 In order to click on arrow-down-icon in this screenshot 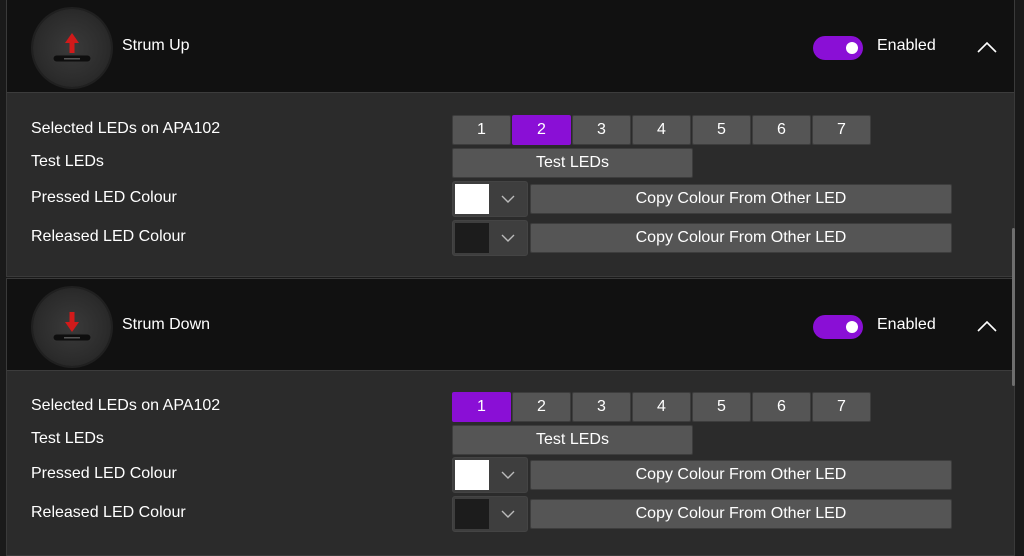, I will do `click(72, 327)`.